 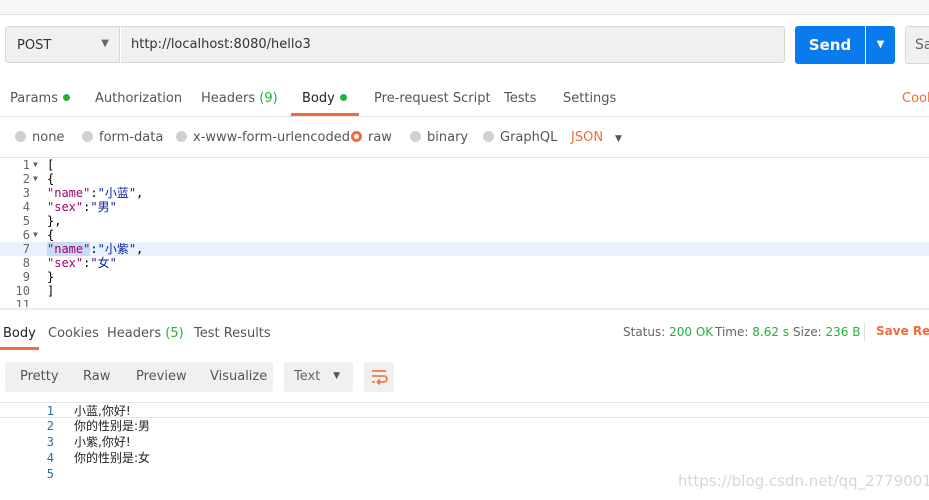 What do you see at coordinates (917, 45) in the screenshot?
I see `save-button: Sa` at bounding box center [917, 45].